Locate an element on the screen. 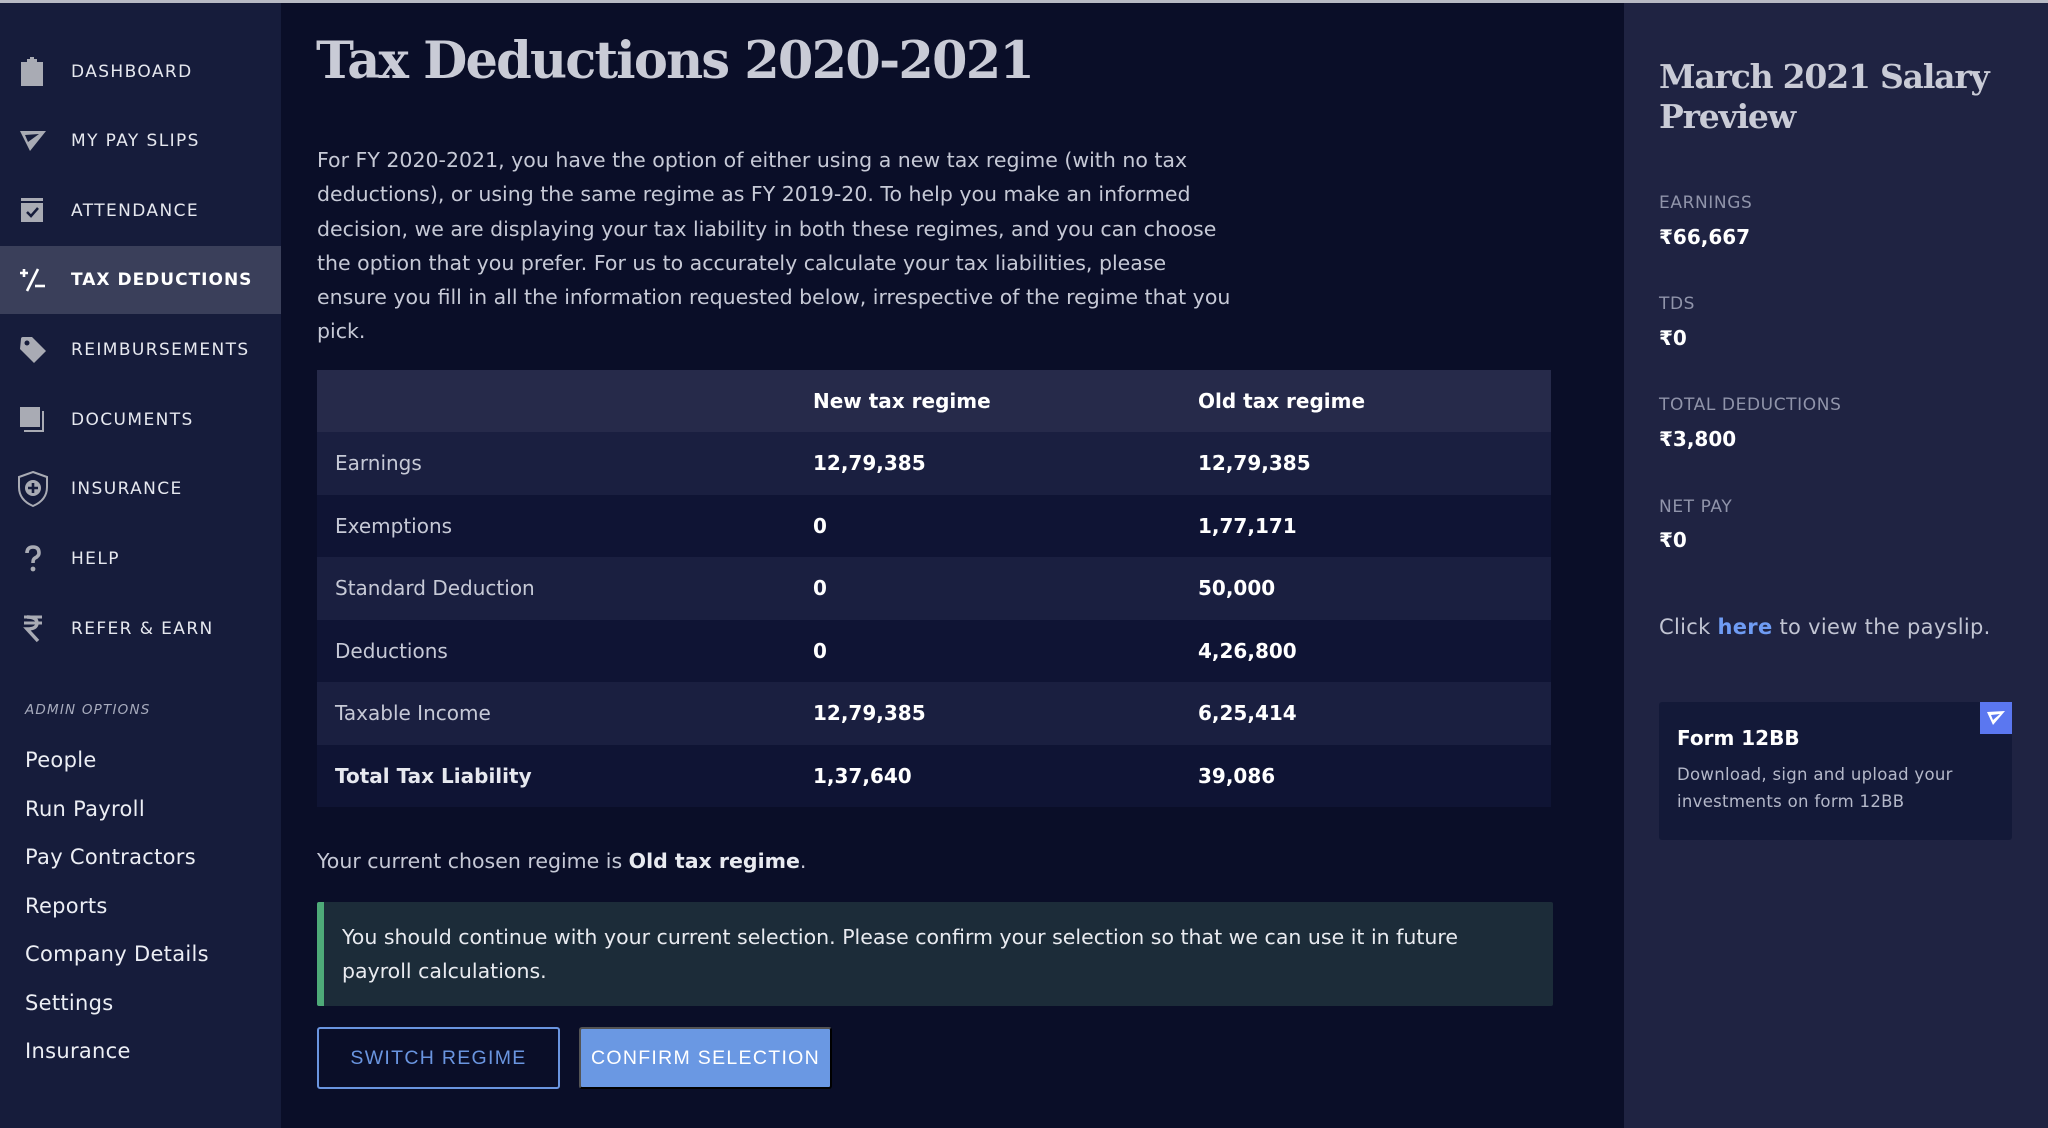 The width and height of the screenshot is (2048, 1128). header-new-regime: New tax regime is located at coordinates (1005, 401).